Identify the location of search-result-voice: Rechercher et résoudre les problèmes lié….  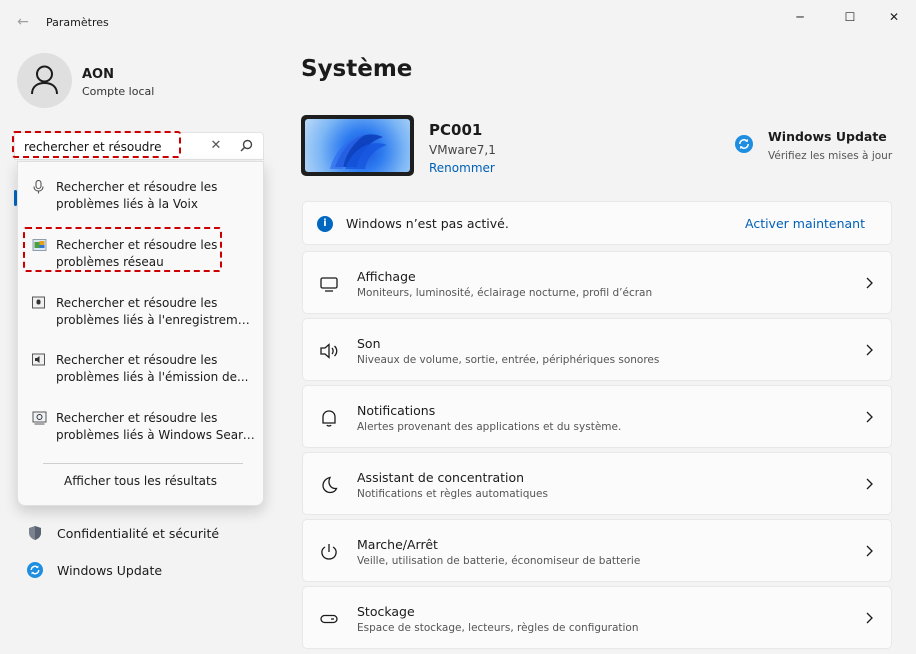
(140, 197).